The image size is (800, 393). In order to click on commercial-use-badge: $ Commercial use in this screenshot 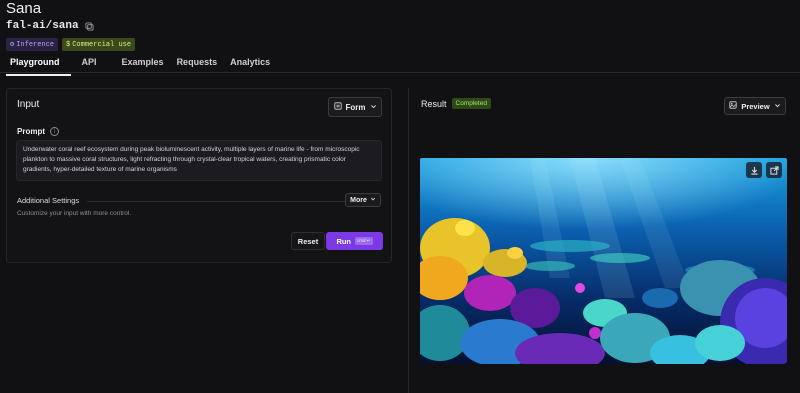, I will do `click(99, 44)`.